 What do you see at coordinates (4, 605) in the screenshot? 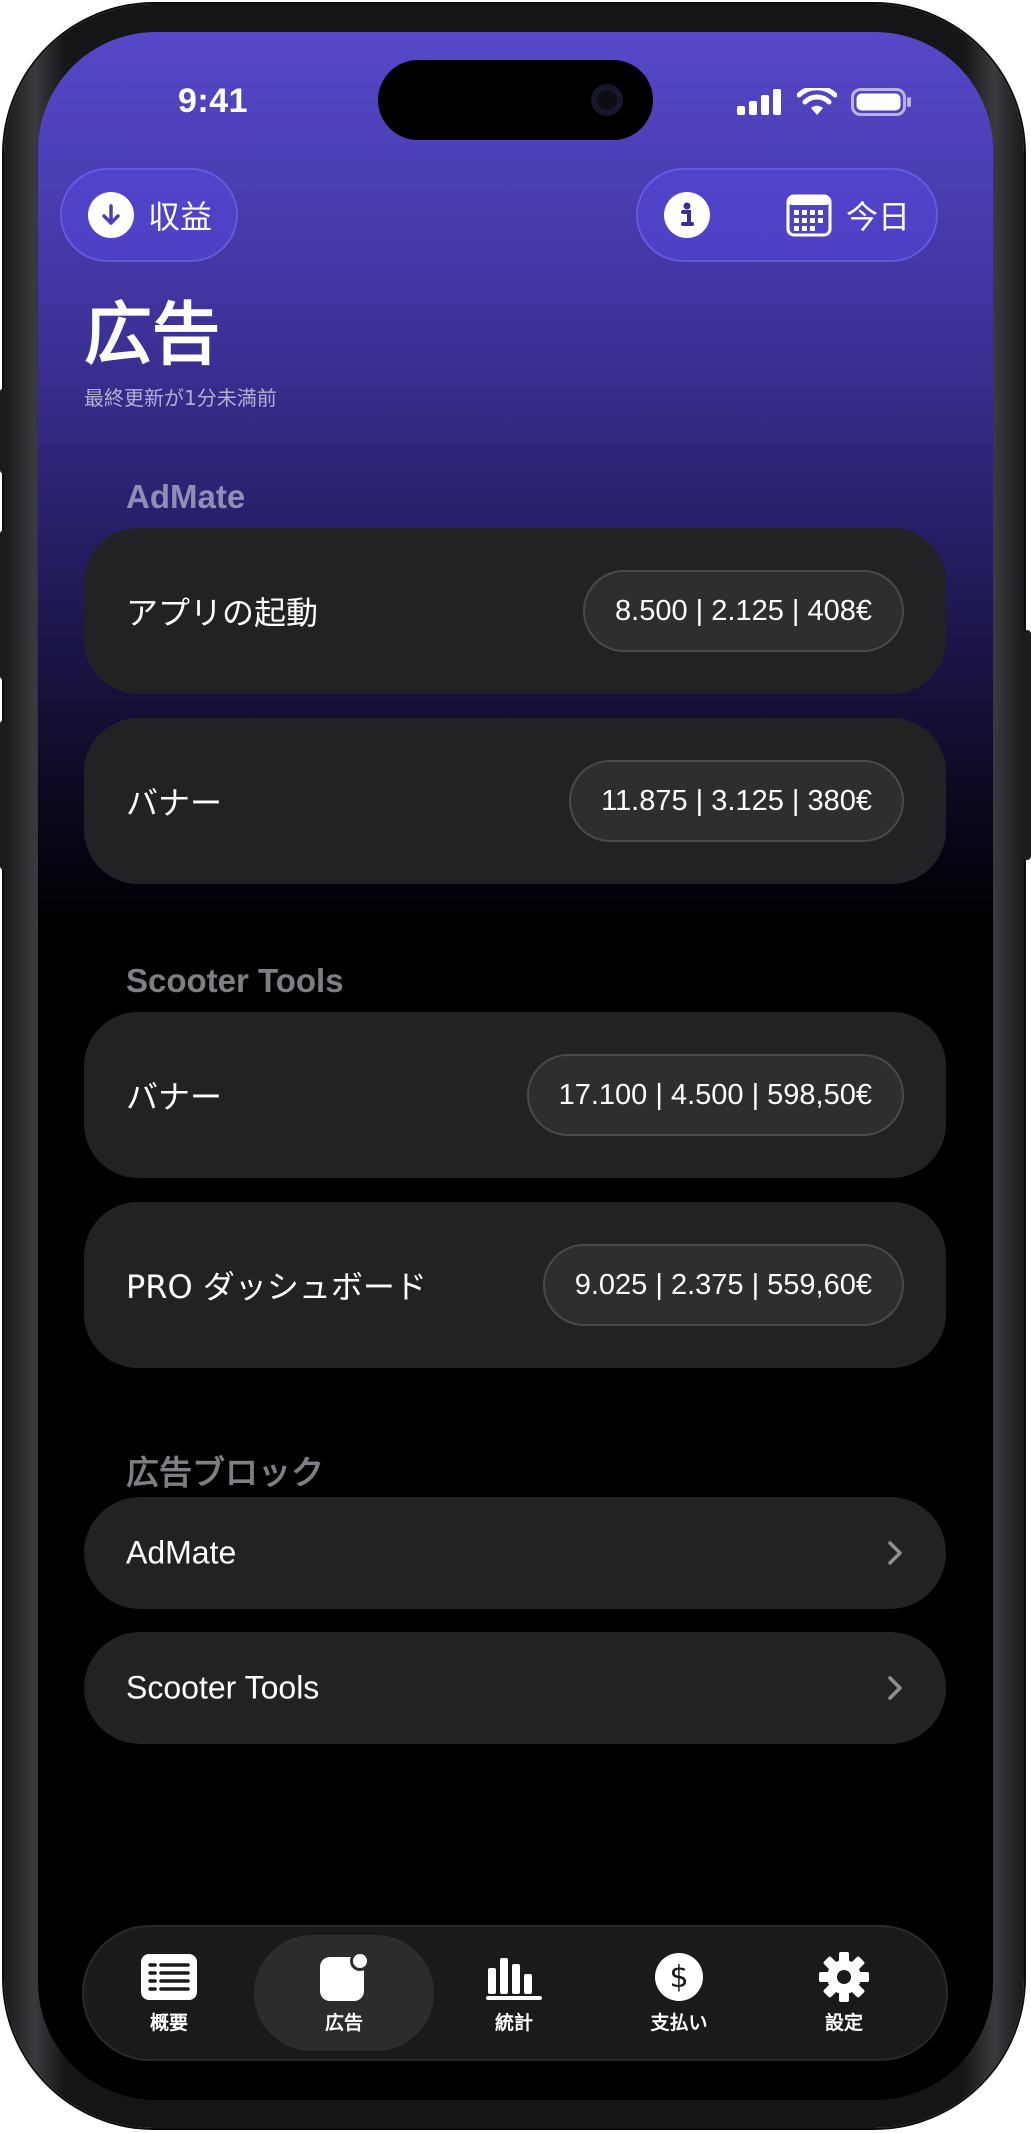
I see `volume-up-button` at bounding box center [4, 605].